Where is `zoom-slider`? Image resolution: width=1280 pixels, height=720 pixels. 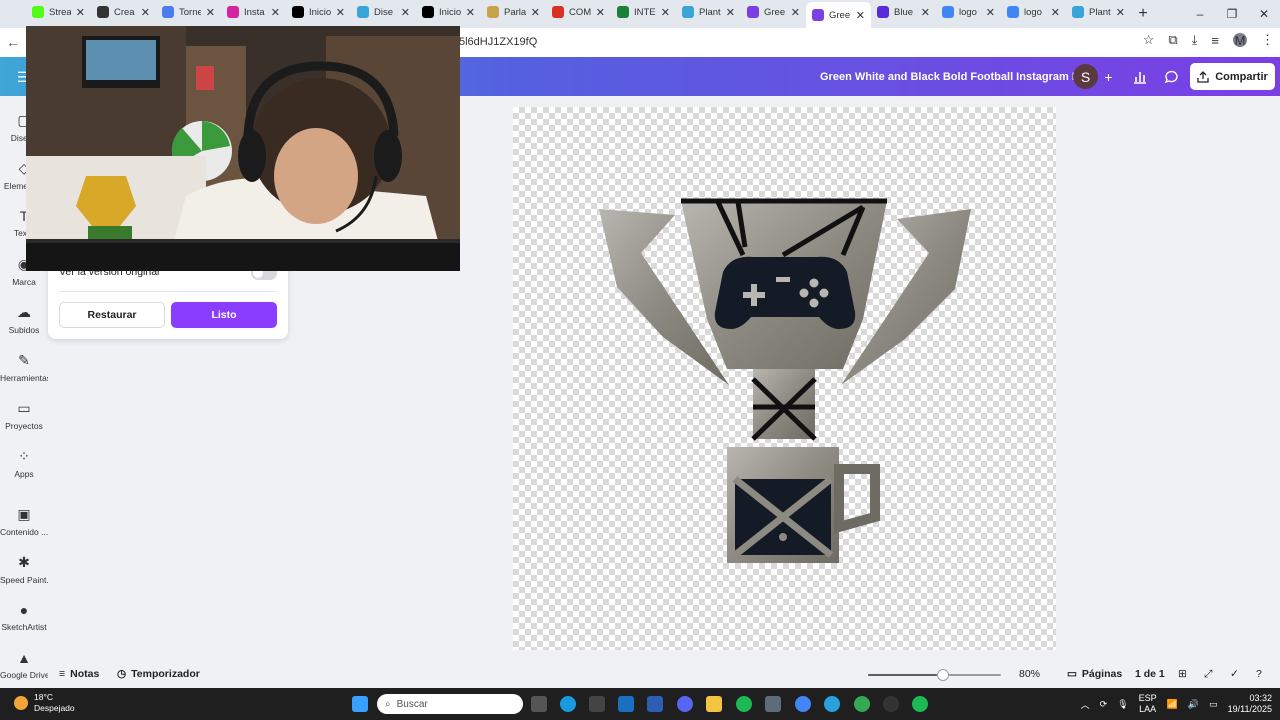
zoom-slider is located at coordinates (934, 675).